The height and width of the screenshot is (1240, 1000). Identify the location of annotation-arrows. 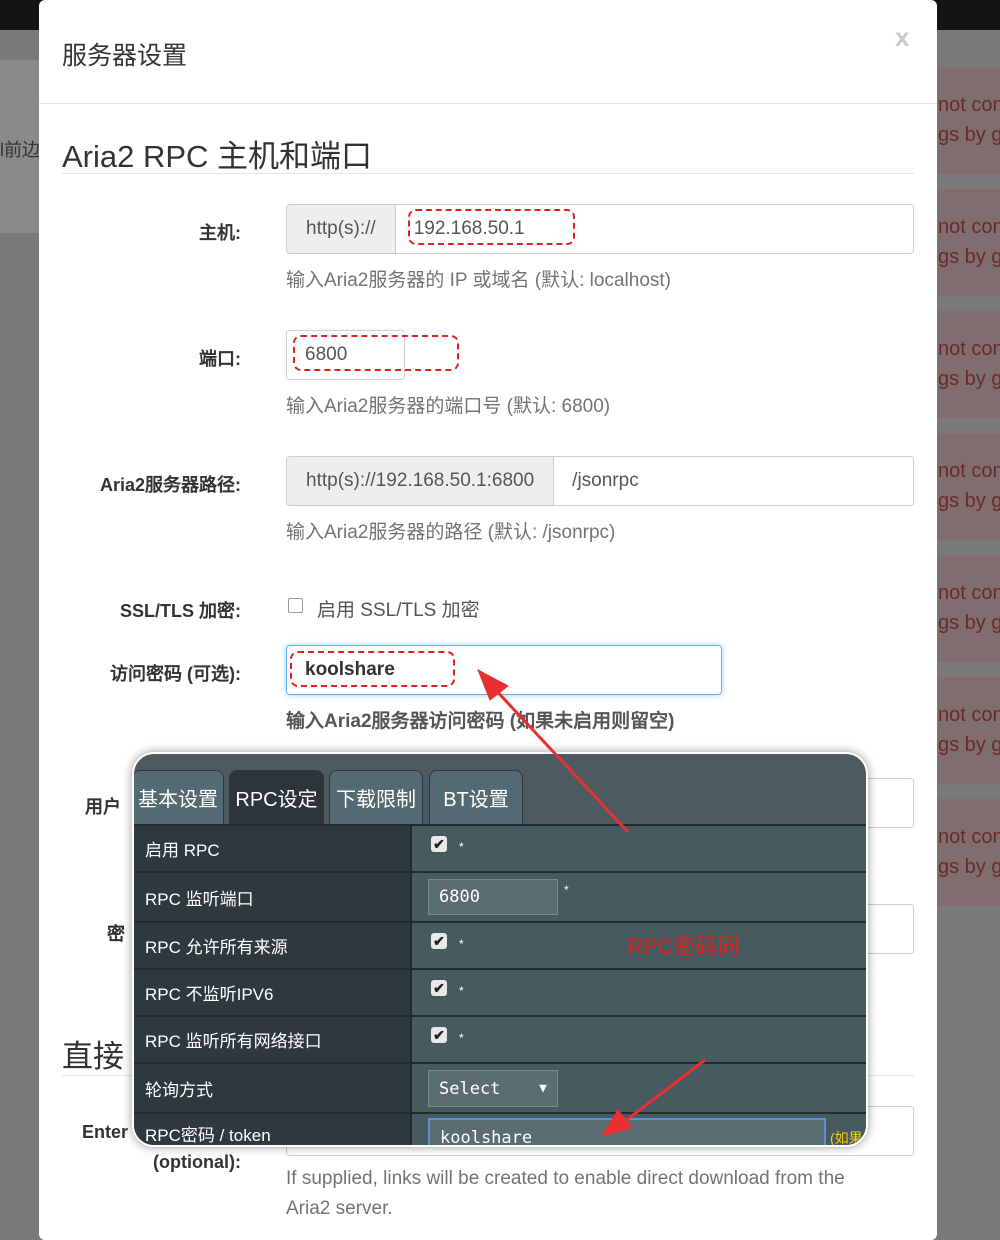
(591, 902).